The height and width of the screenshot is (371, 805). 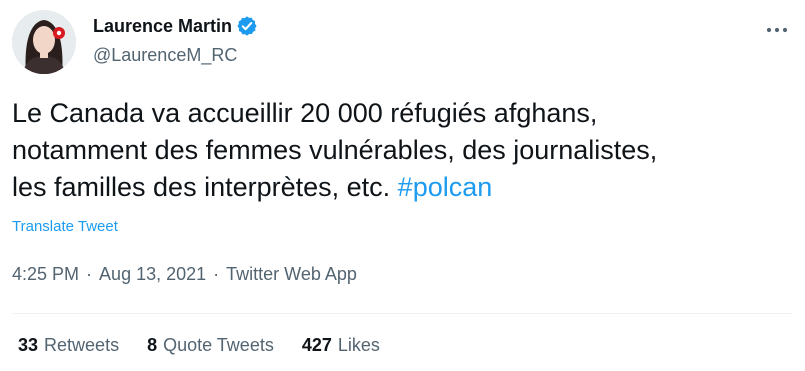 I want to click on avatar-image, so click(x=44, y=42).